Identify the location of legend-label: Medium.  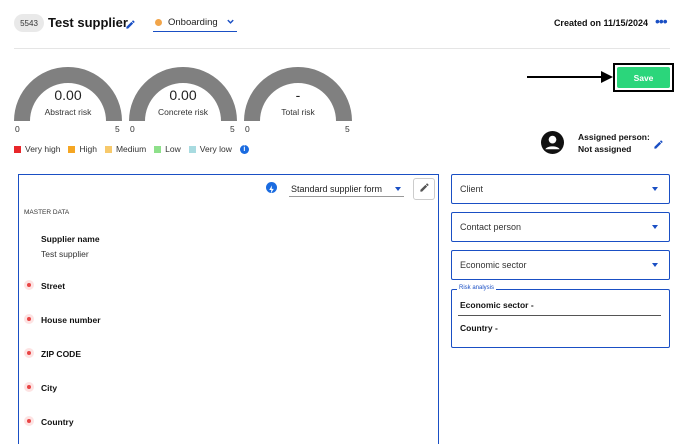
(131, 149).